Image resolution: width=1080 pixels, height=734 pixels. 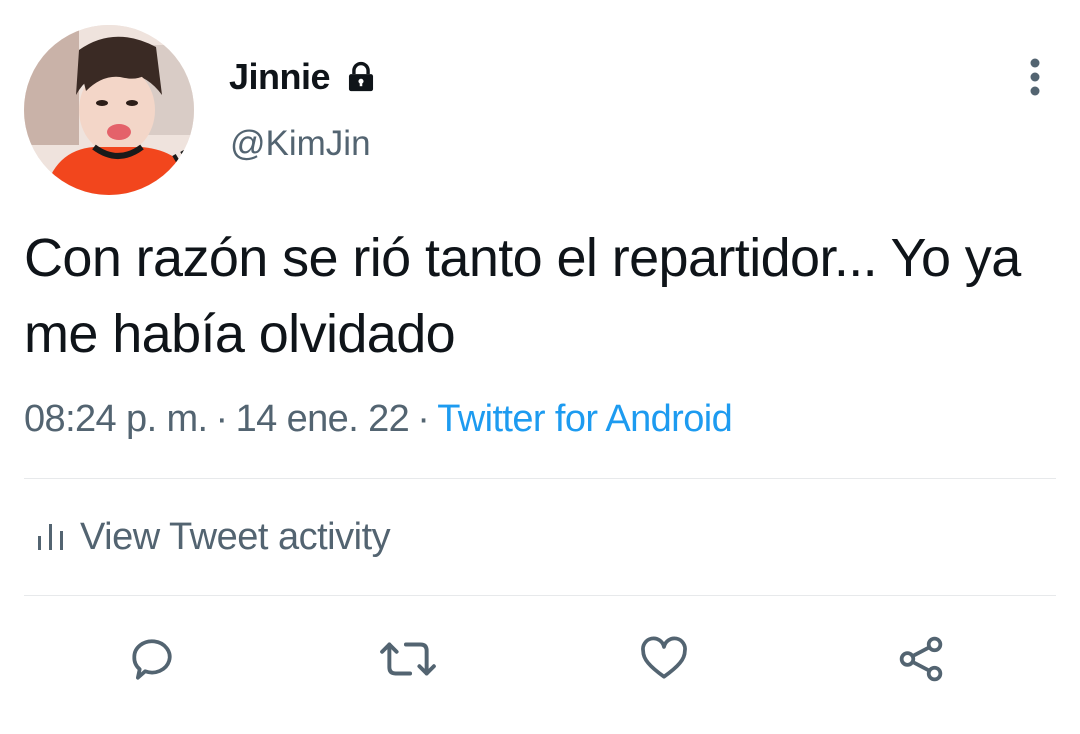 I want to click on reply-icon, so click(x=152, y=659).